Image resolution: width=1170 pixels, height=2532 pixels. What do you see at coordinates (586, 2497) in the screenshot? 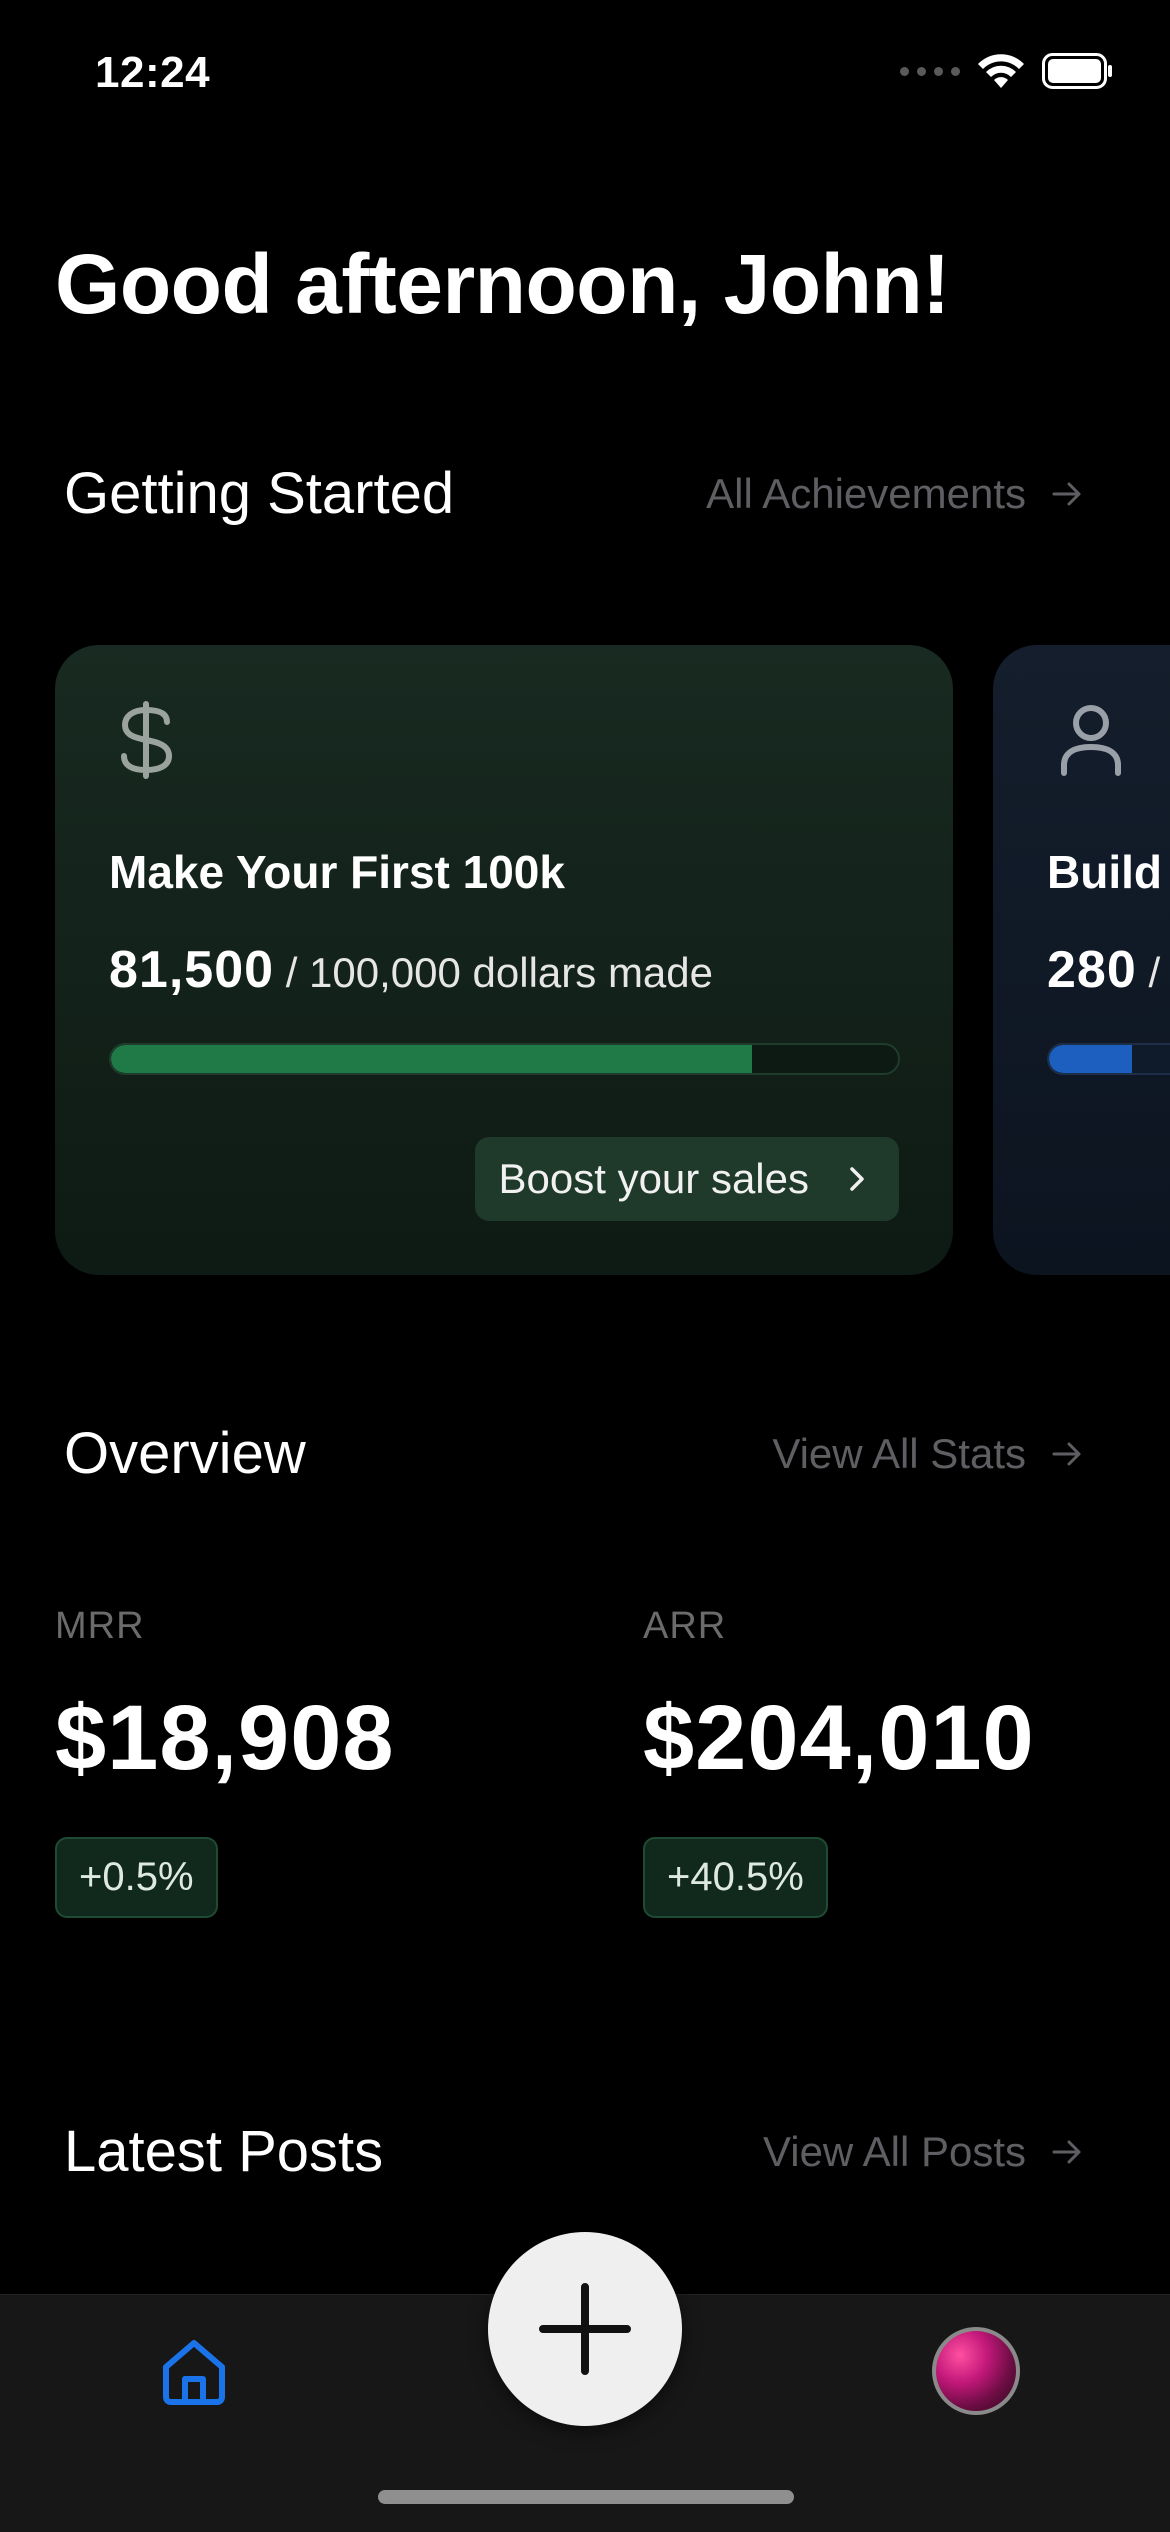
I see `home-indicator` at bounding box center [586, 2497].